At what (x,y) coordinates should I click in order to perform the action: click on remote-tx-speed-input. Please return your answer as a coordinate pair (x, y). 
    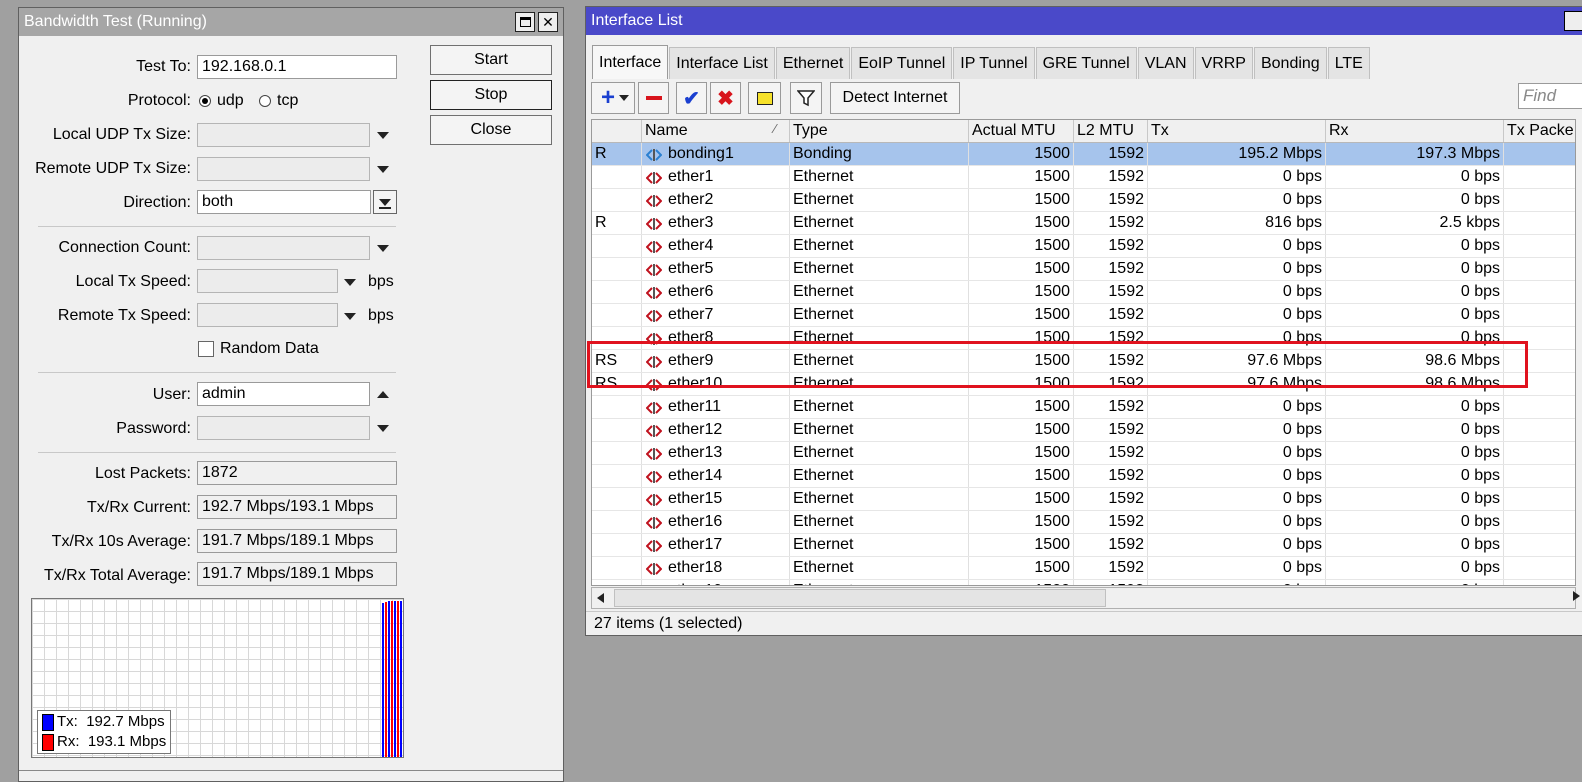
    Looking at the image, I should click on (267, 315).